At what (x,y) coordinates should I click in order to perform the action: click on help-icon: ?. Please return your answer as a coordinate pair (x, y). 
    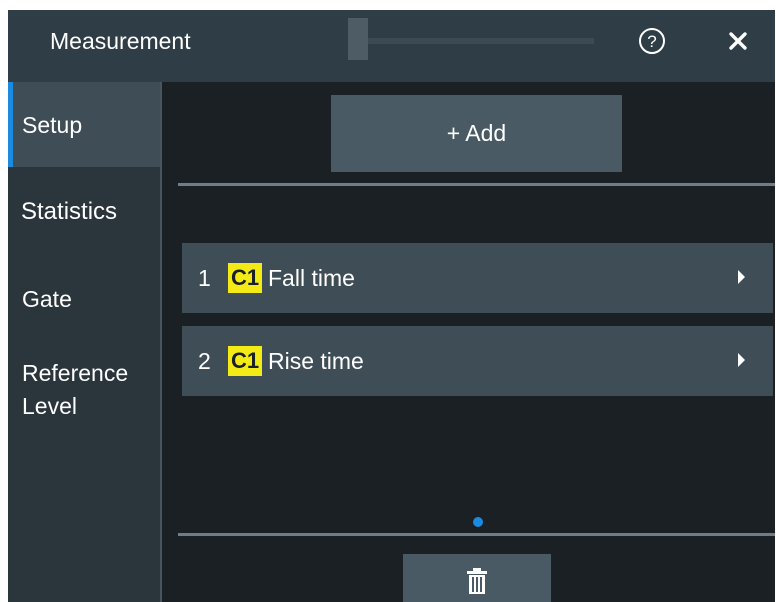
    Looking at the image, I should click on (652, 41).